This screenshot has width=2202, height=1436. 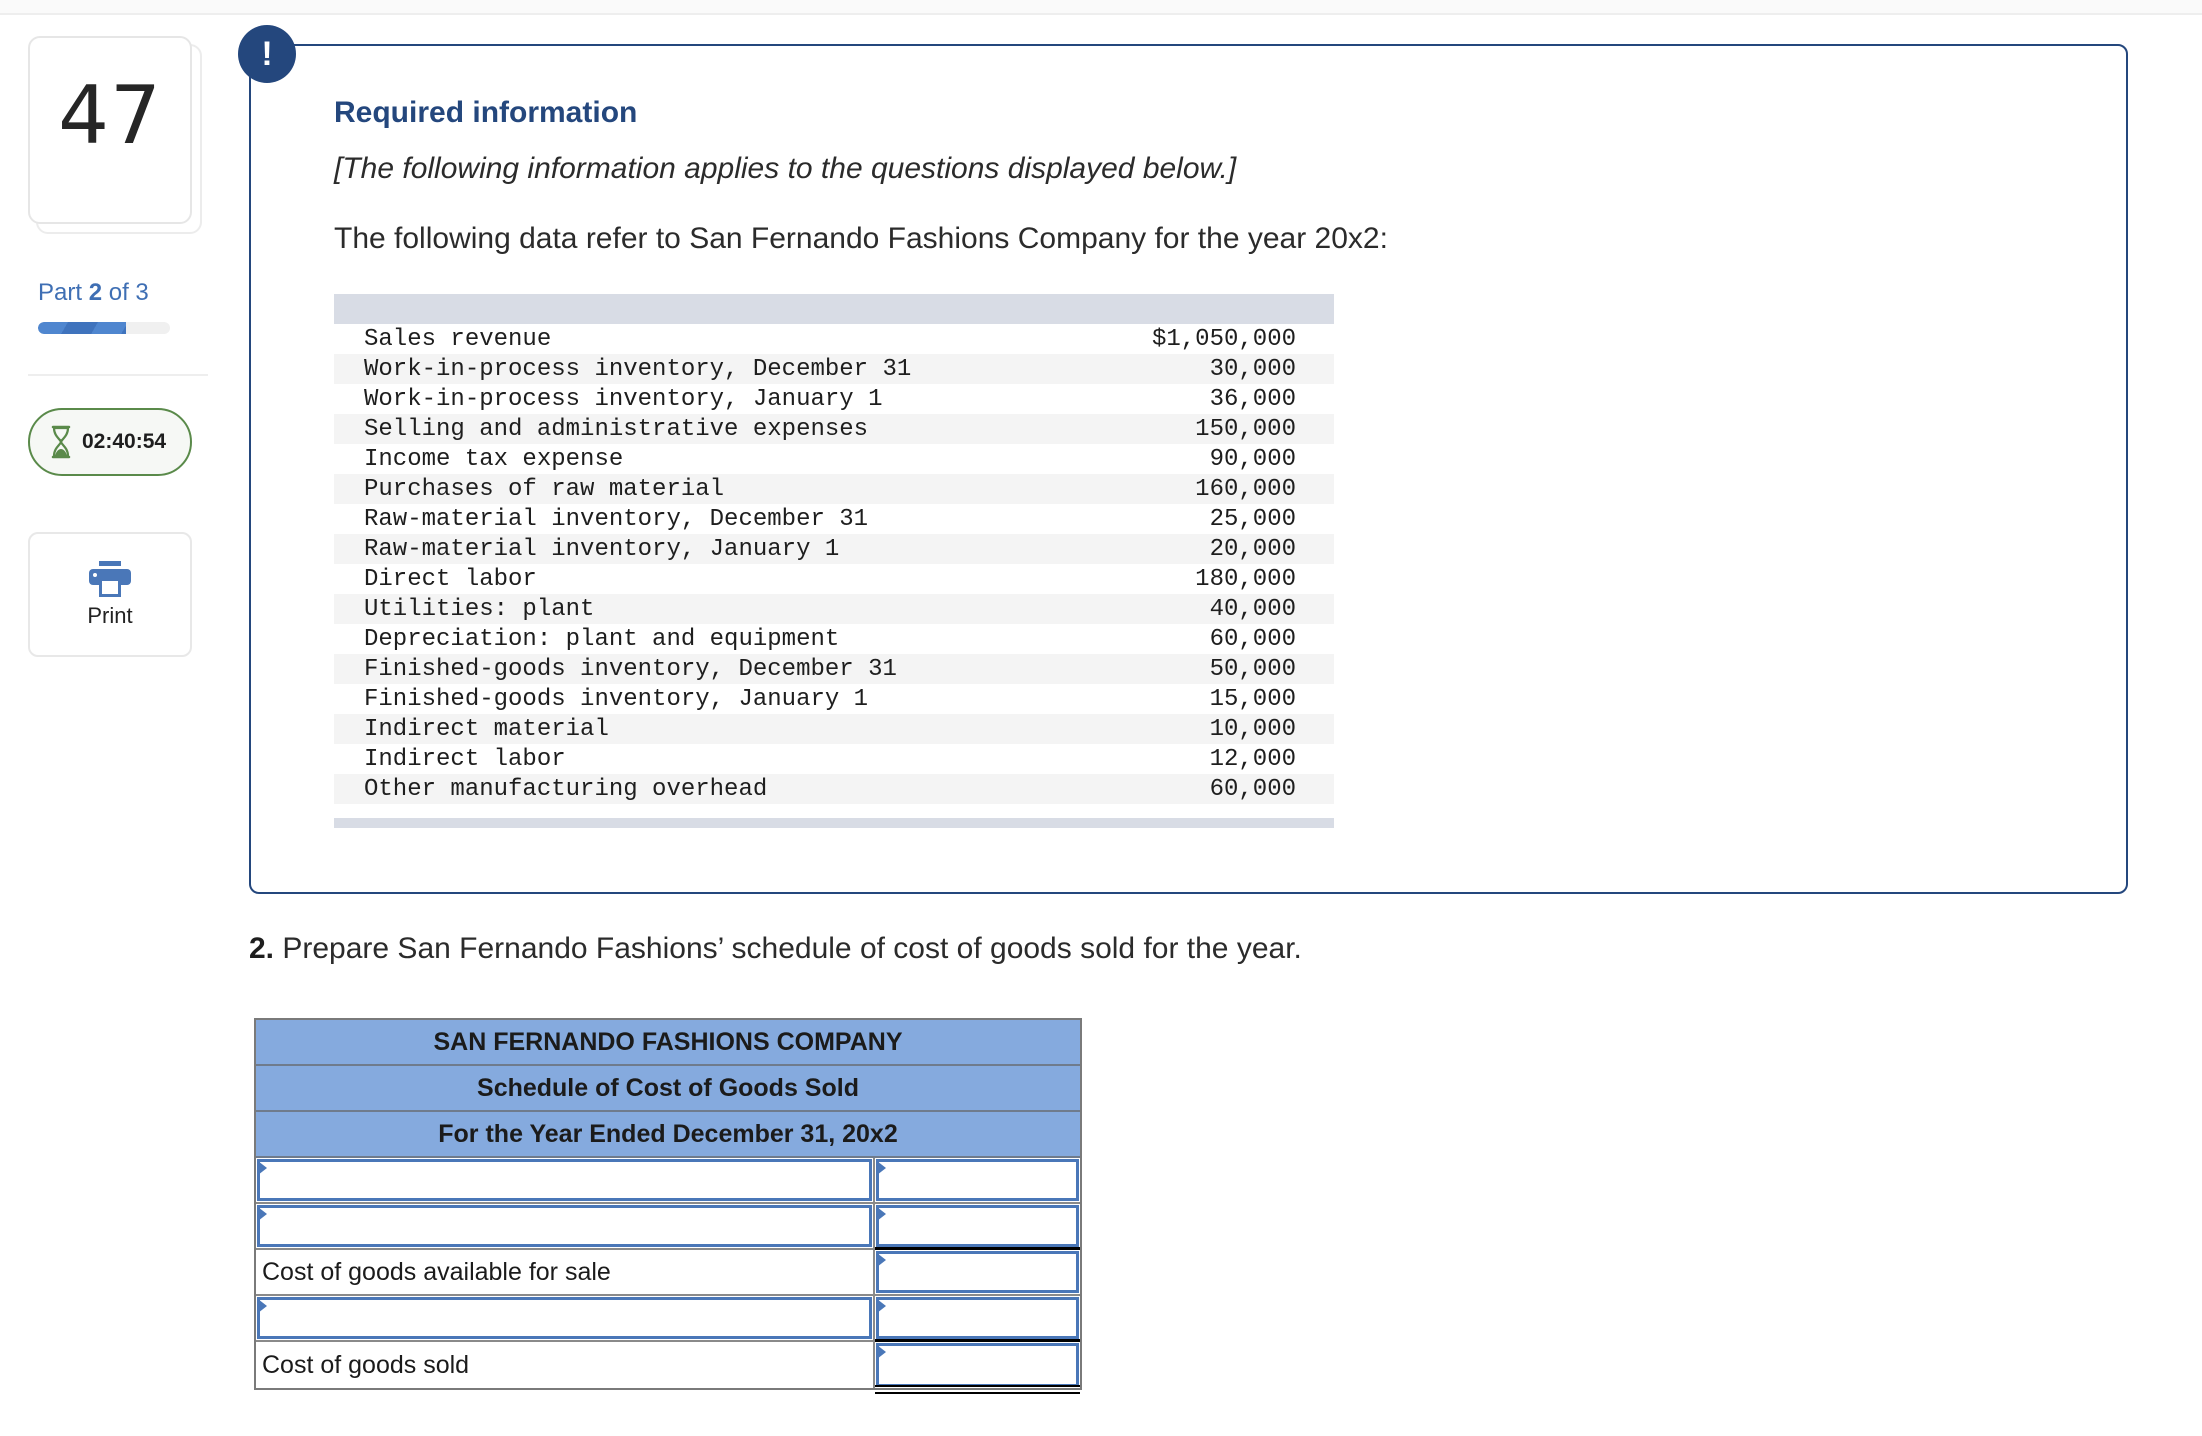 I want to click on part-indicator: Part 2 of 3, so click(x=93, y=293).